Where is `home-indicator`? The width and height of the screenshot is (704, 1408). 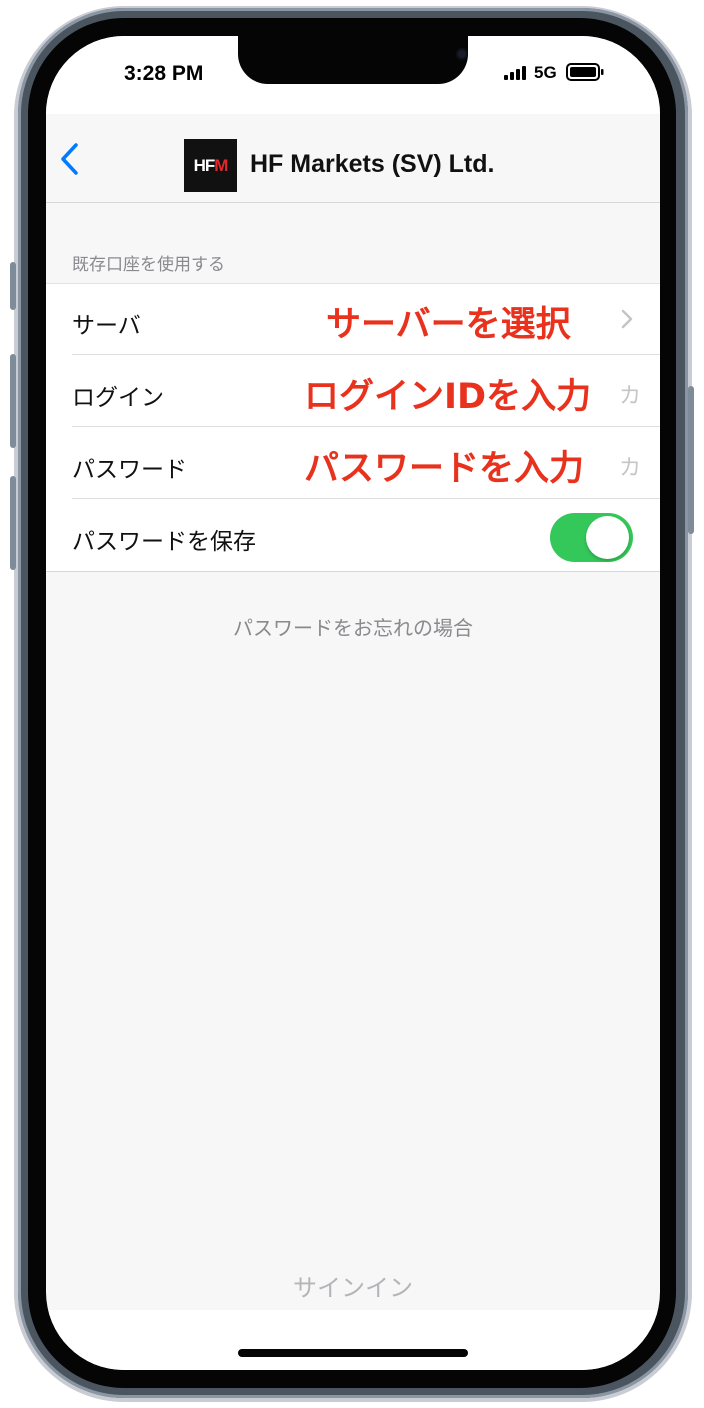 home-indicator is located at coordinates (353, 1353).